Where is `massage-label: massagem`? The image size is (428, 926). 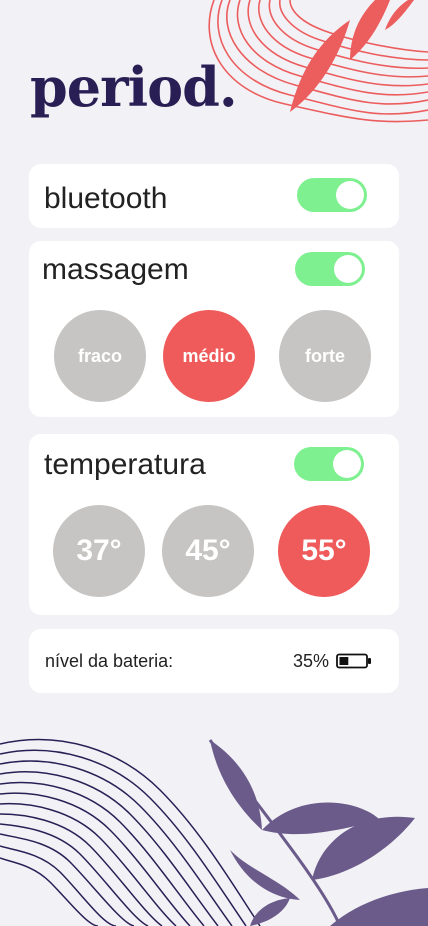
massage-label: massagem is located at coordinates (115, 269).